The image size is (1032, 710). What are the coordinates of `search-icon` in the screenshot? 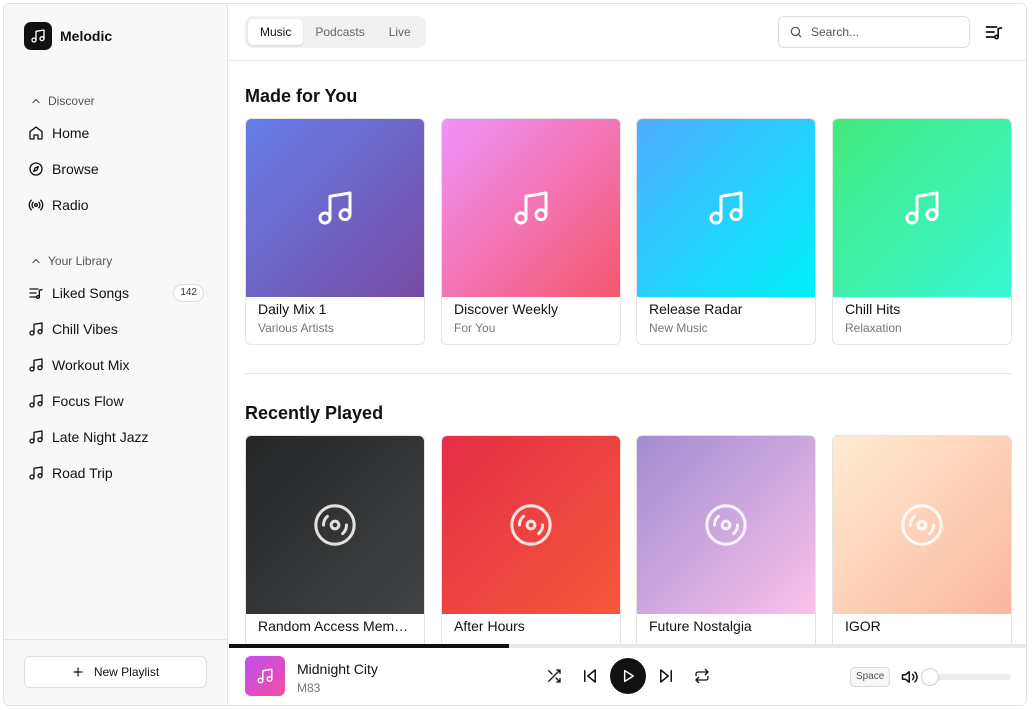 It's located at (796, 32).